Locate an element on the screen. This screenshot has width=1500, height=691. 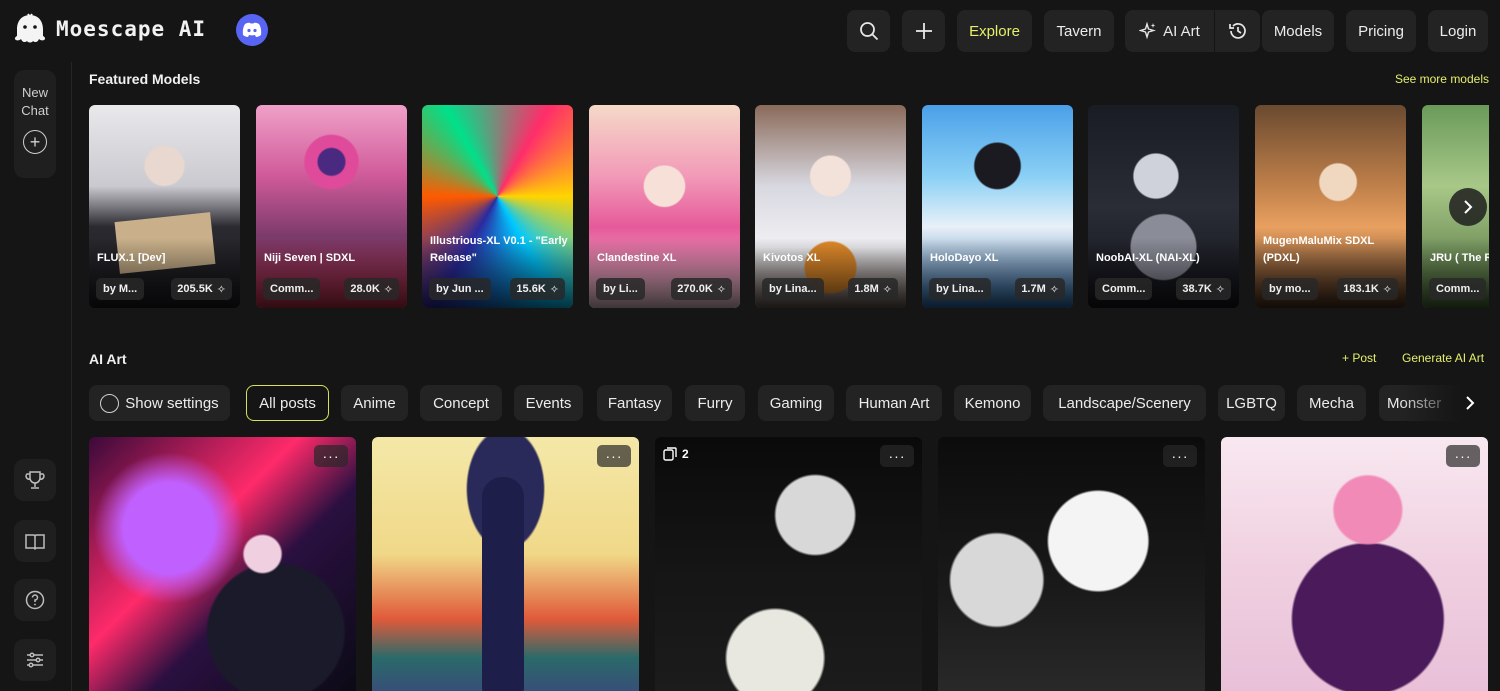
art-post: 2 ··· is located at coordinates (788, 564).